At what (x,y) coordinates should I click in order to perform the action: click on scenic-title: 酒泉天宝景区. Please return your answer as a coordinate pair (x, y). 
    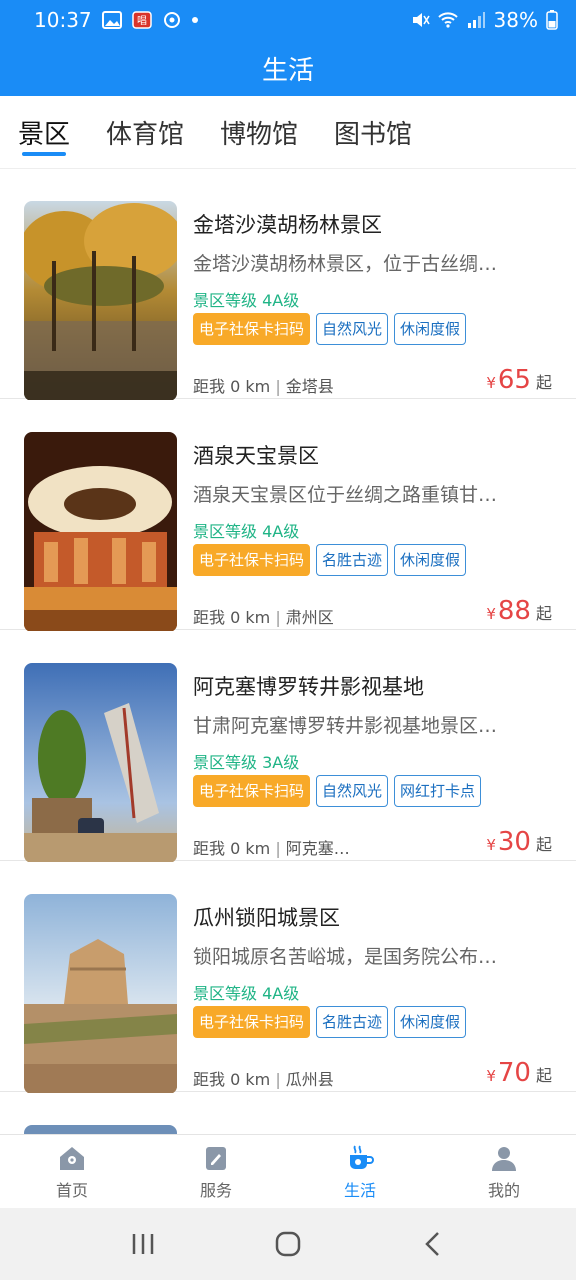
    Looking at the image, I should click on (256, 456).